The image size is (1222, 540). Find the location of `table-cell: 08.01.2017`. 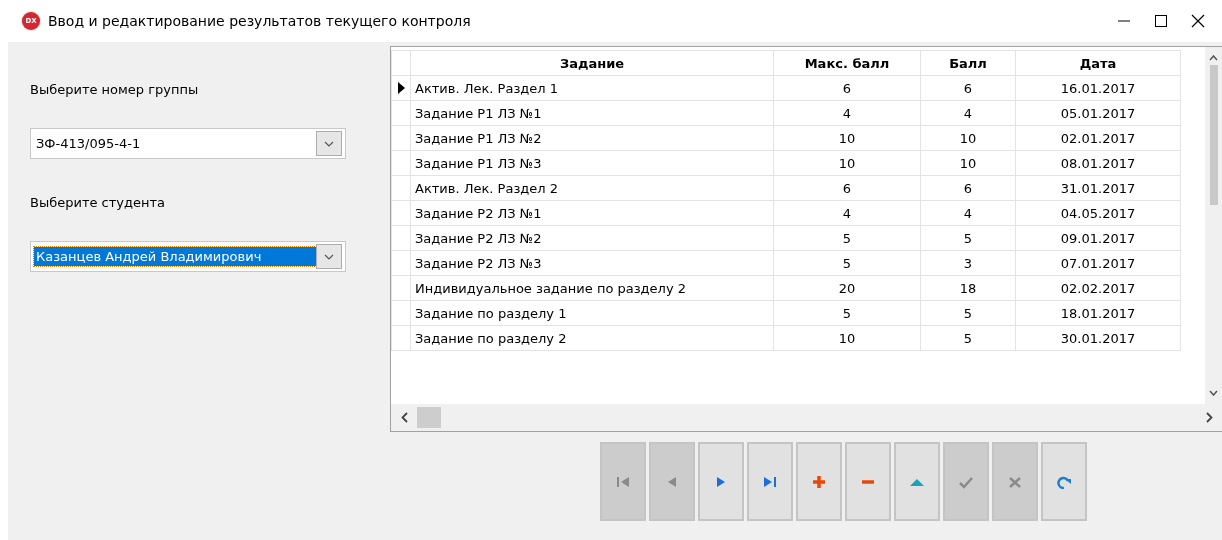

table-cell: 08.01.2017 is located at coordinates (1098, 163).